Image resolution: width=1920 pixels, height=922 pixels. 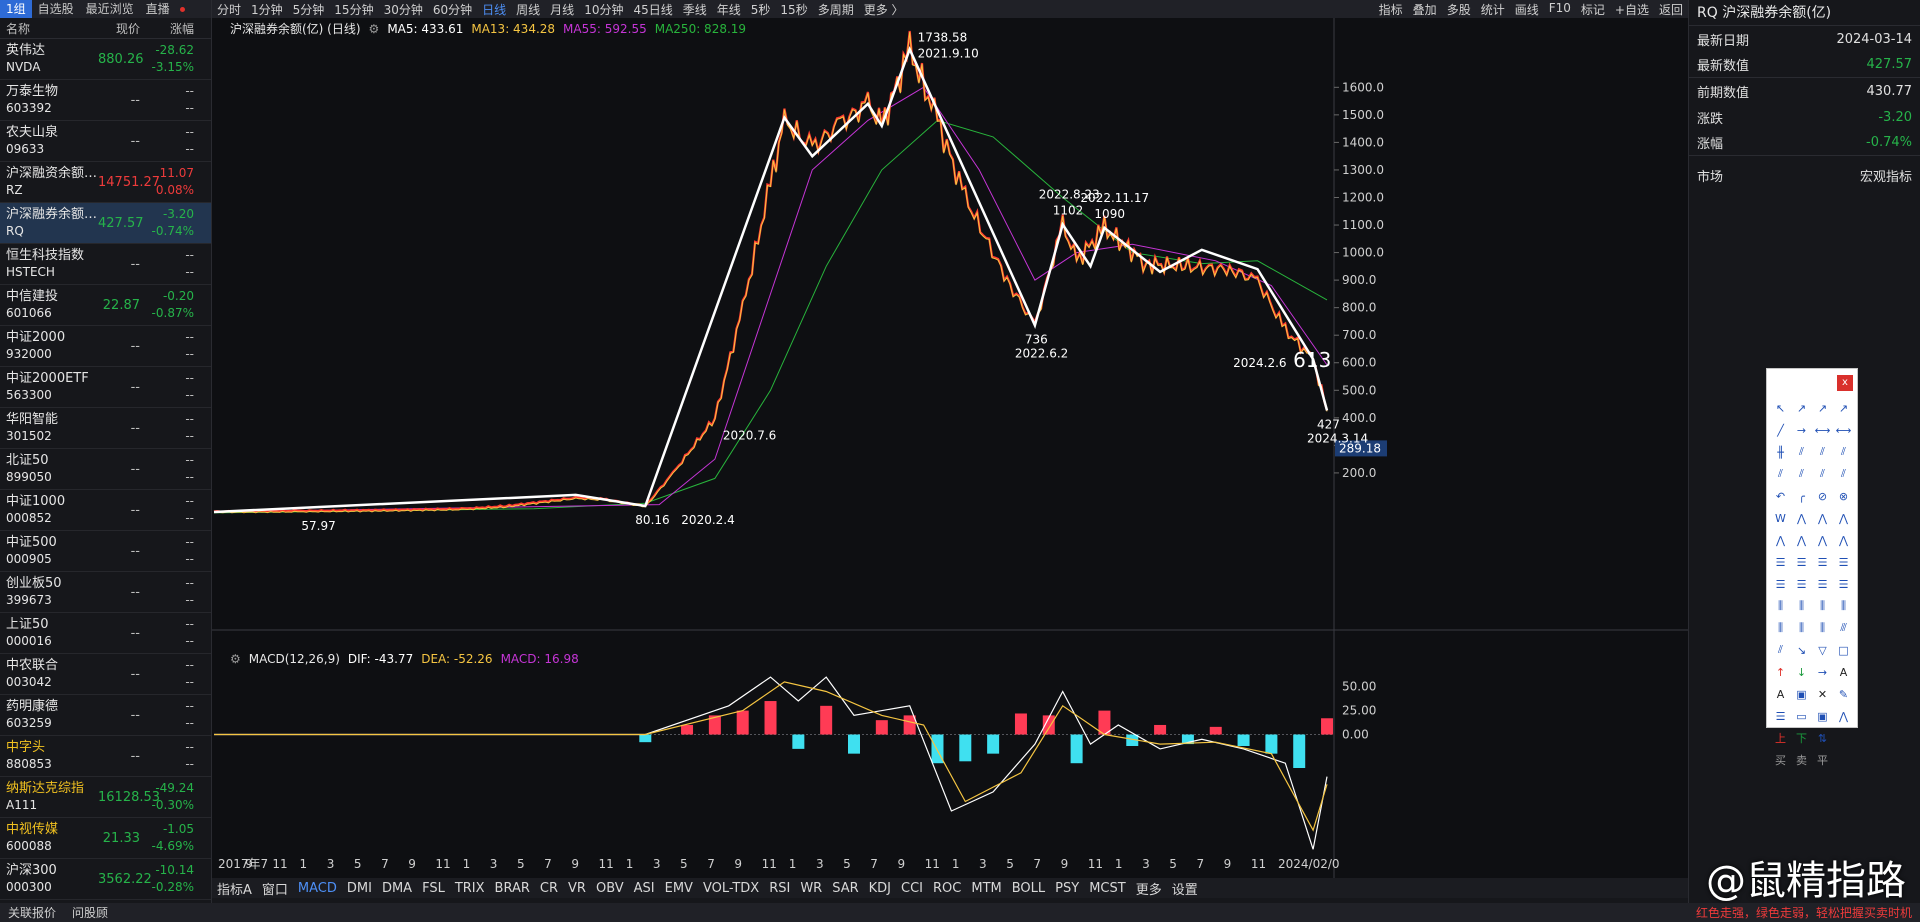 I want to click on period-tab: 15秒, so click(x=793, y=9).